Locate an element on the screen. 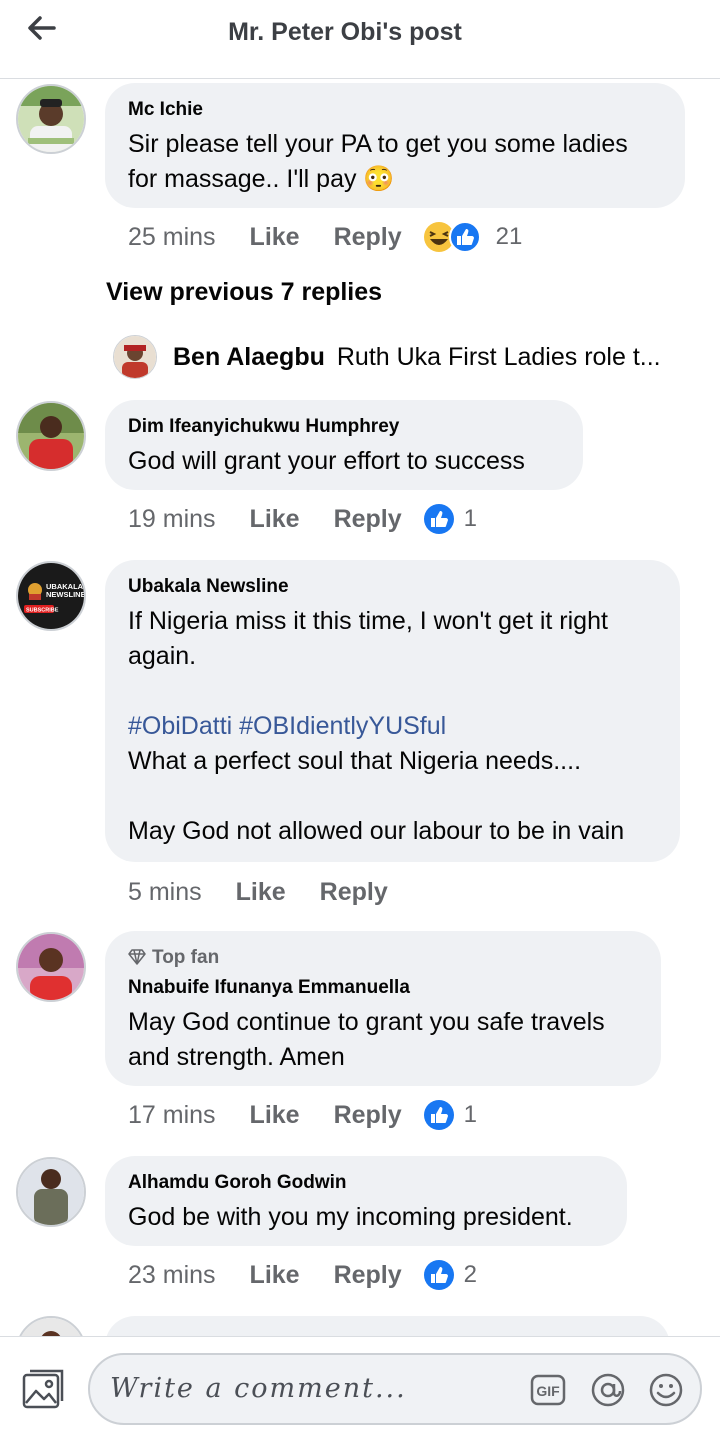 This screenshot has width=720, height=1435. mention-icon is located at coordinates (608, 1392).